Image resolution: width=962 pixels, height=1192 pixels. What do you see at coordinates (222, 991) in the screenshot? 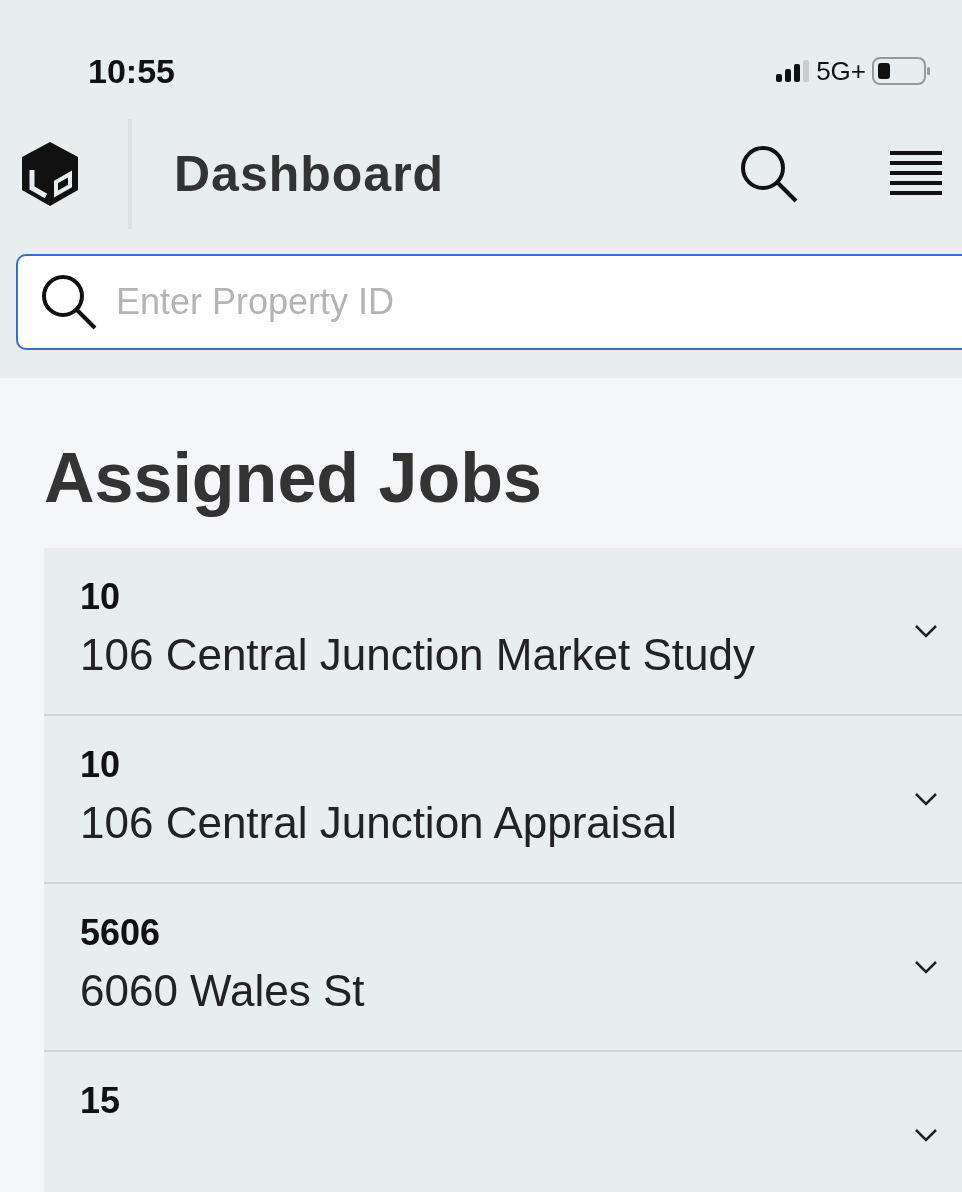
I see `job-title: 6060 Wales St` at bounding box center [222, 991].